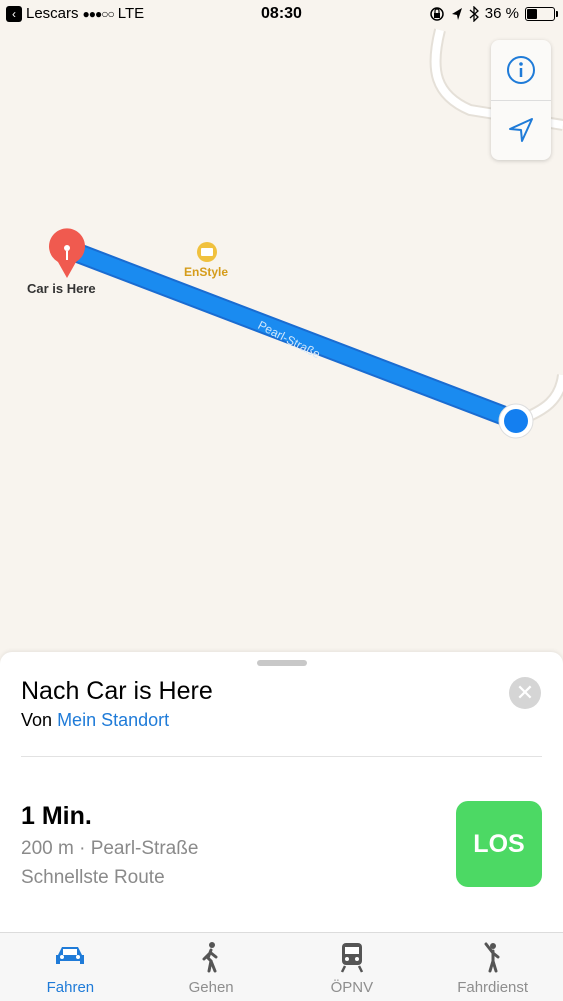 The width and height of the screenshot is (563, 1001). What do you see at coordinates (61, 288) in the screenshot?
I see `pin-label: Car is Here` at bounding box center [61, 288].